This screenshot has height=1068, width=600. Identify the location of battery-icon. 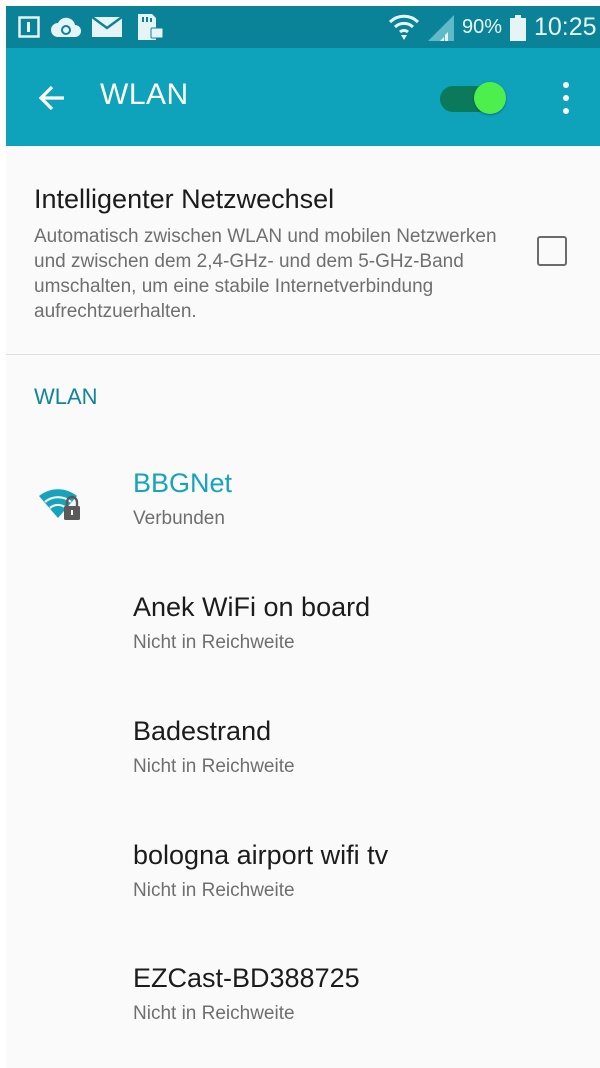
(518, 30).